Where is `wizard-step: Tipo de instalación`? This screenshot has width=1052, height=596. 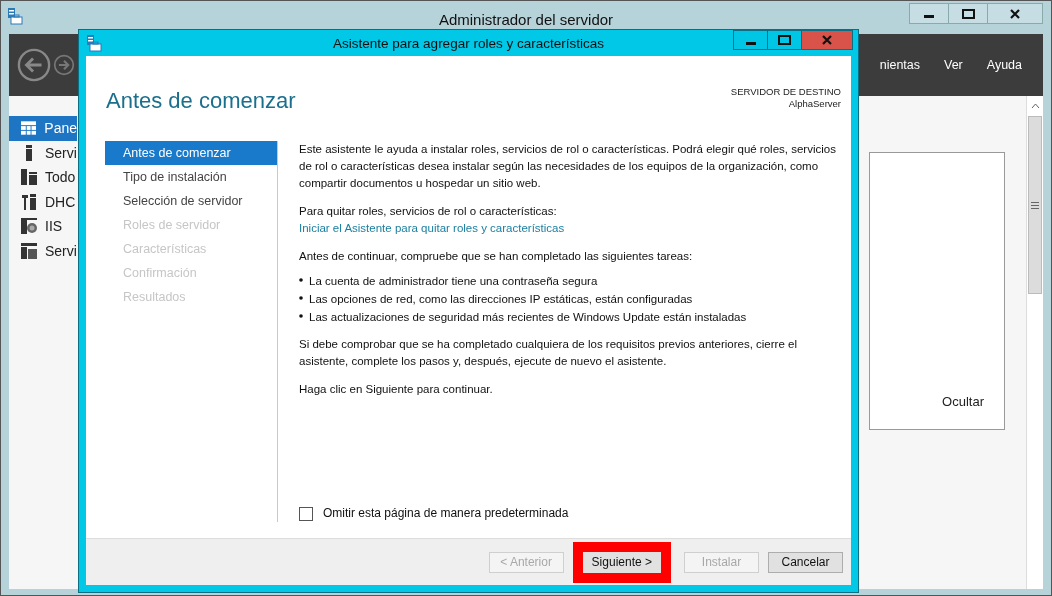 wizard-step: Tipo de instalación is located at coordinates (191, 177).